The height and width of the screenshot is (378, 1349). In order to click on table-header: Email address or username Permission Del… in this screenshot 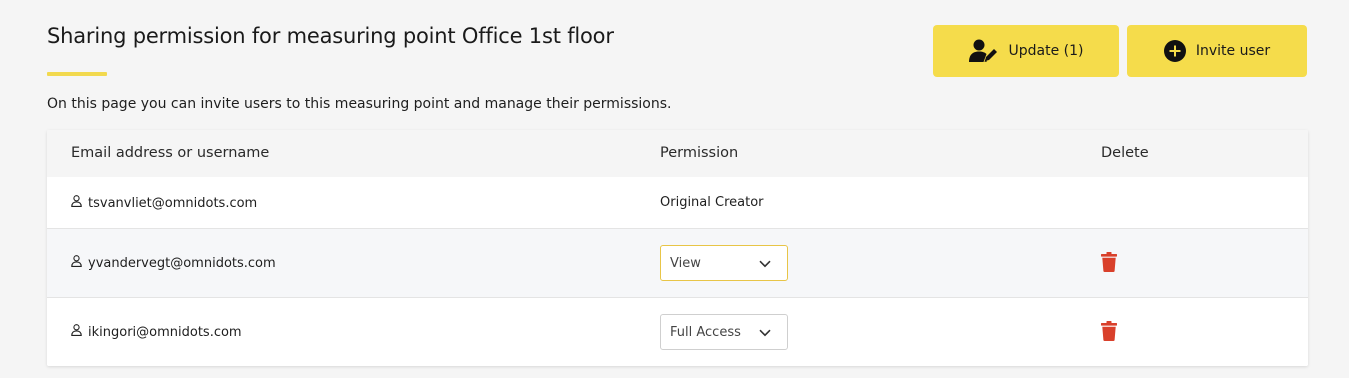, I will do `click(677, 153)`.